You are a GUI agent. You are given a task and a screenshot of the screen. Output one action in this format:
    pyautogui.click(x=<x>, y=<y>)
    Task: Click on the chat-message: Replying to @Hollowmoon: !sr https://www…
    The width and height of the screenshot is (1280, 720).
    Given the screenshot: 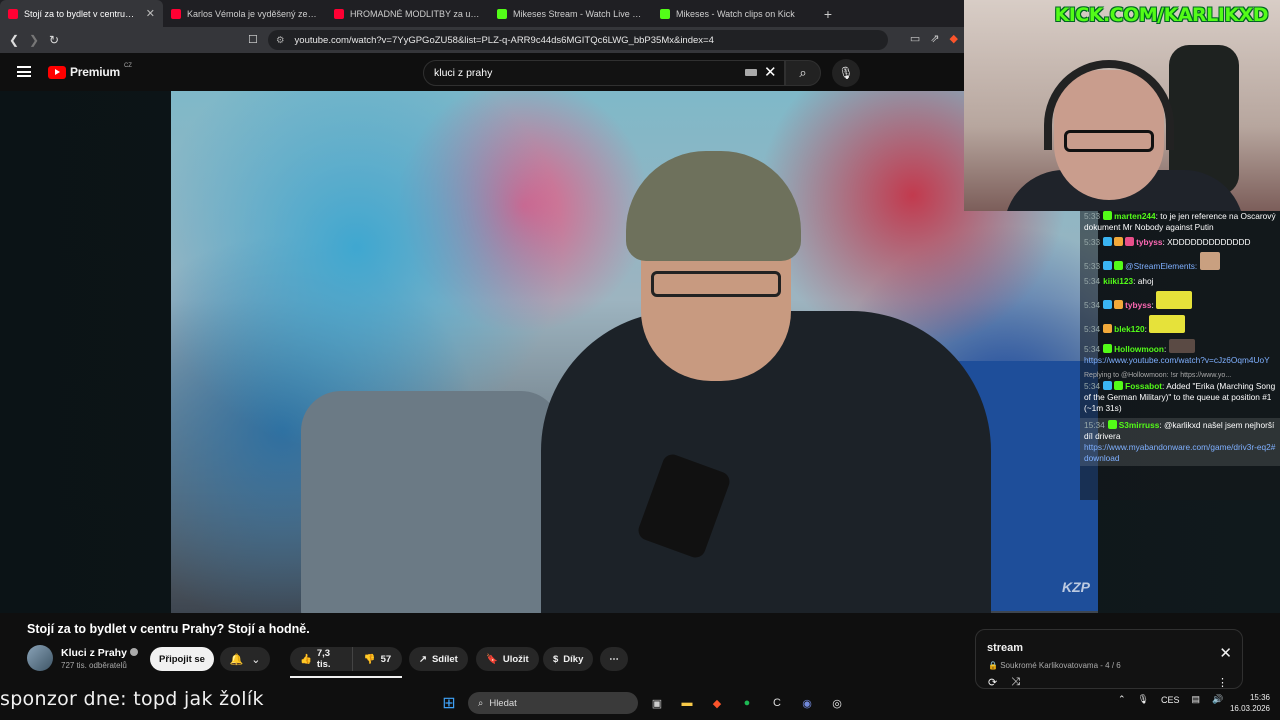 What is the action you would take?
    pyautogui.click(x=1180, y=392)
    